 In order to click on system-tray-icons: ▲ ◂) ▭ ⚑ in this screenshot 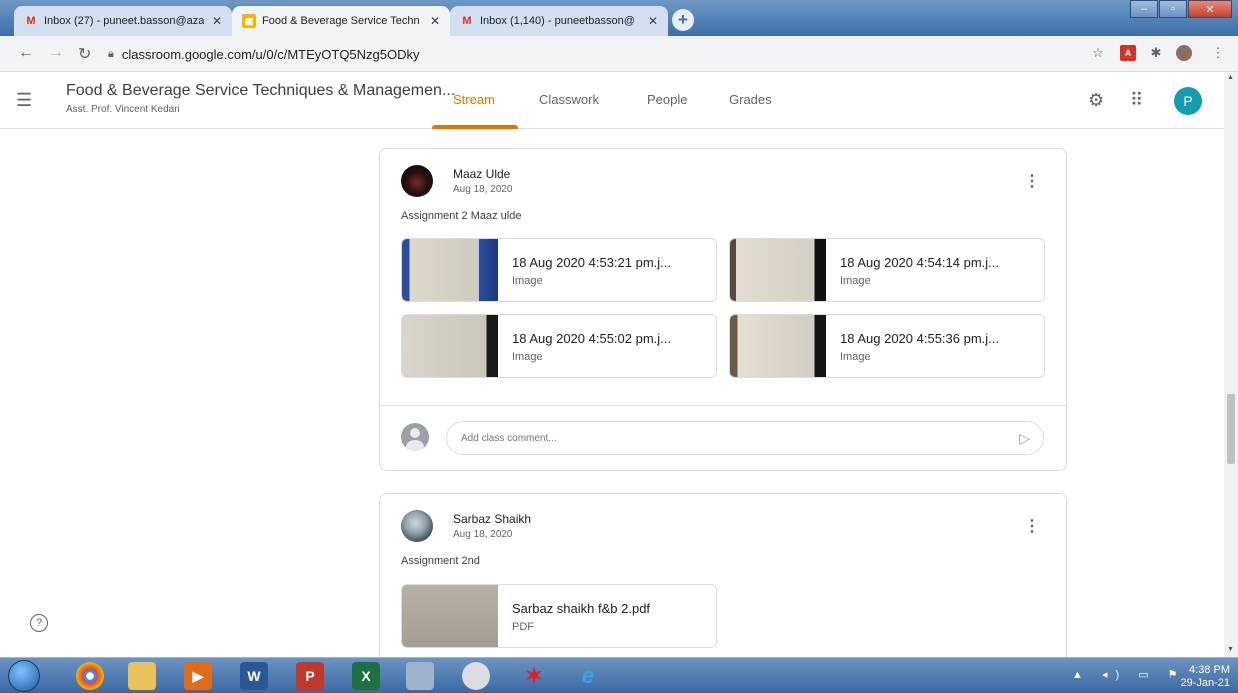, I will do `click(1129, 674)`.